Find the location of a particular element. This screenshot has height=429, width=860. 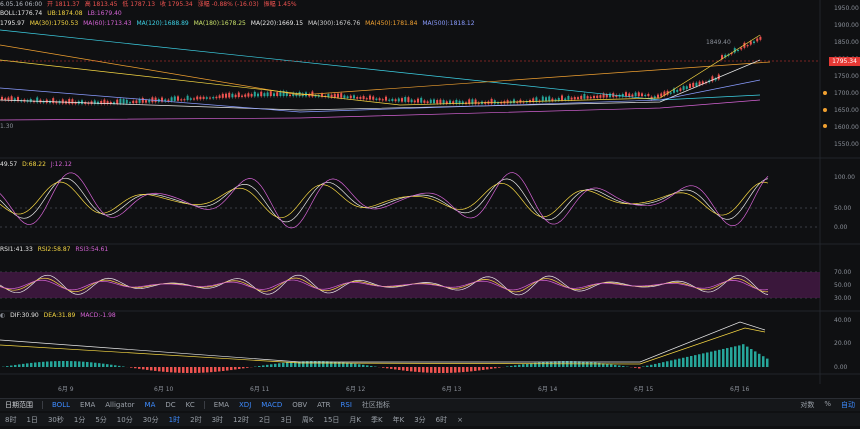

interval-button: 30秒 is located at coordinates (56, 420).